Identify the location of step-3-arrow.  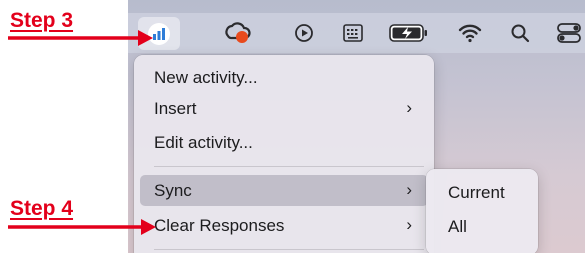
(80, 38).